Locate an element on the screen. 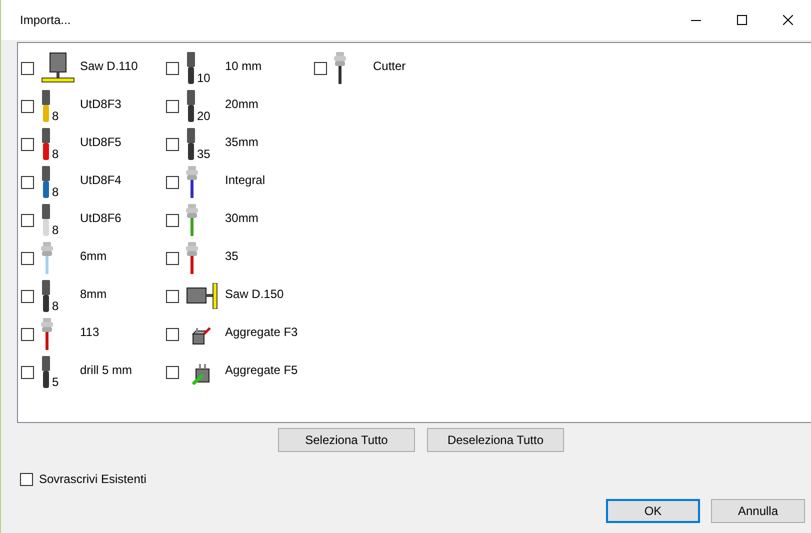 This screenshot has width=811, height=533. tool-label: UtD8F3 is located at coordinates (101, 104).